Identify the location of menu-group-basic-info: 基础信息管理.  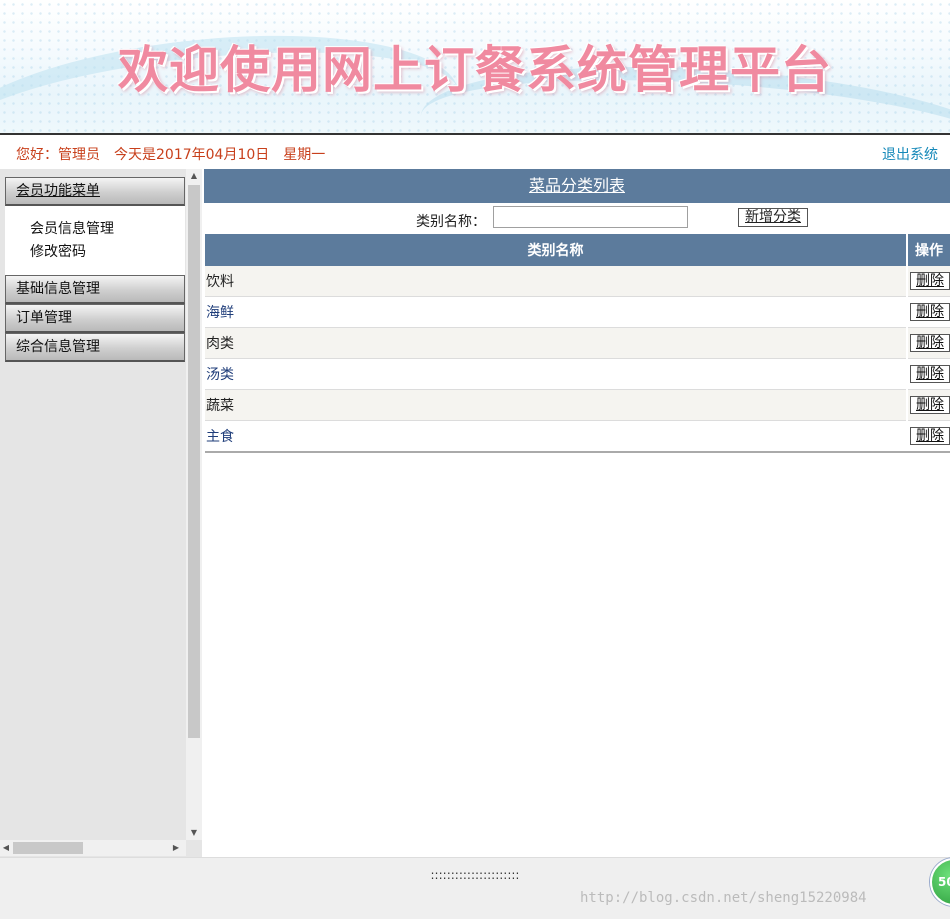
(95, 289).